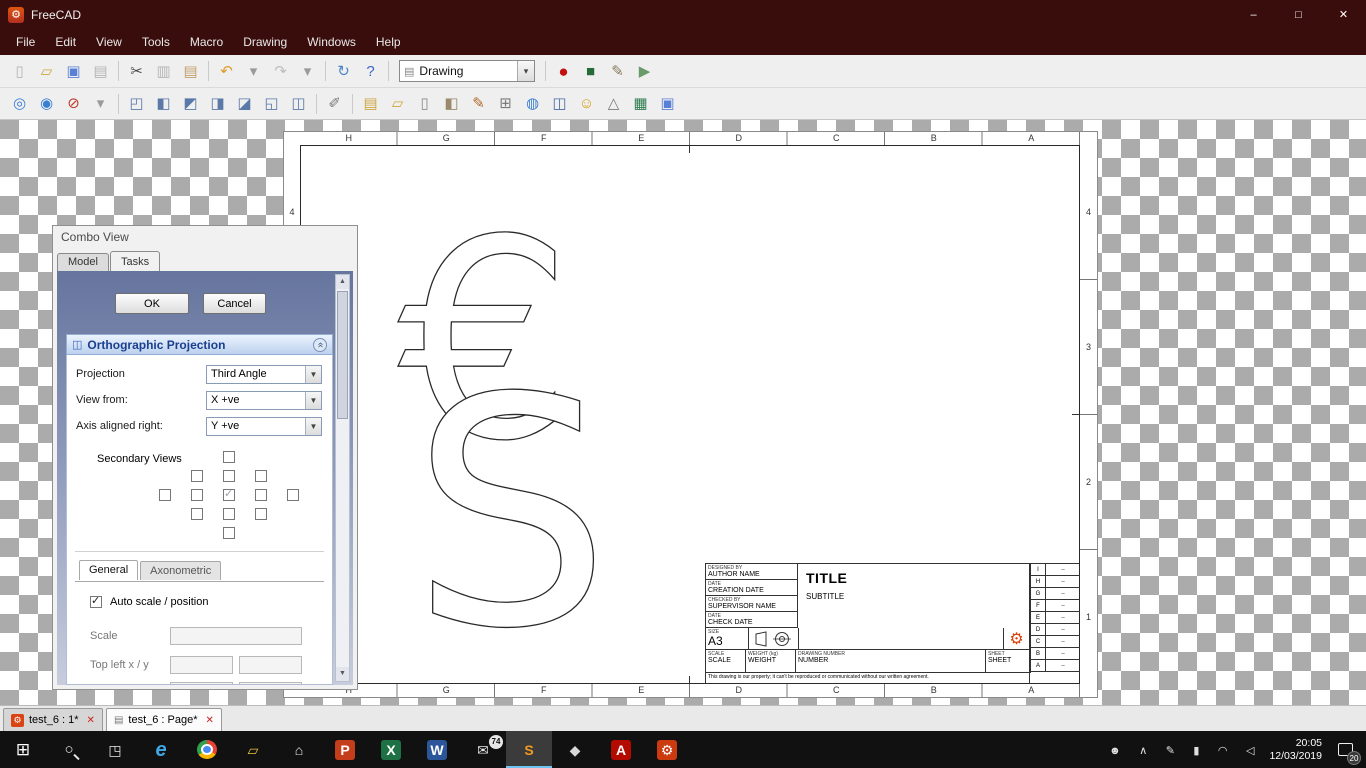  What do you see at coordinates (100, 104) in the screenshot?
I see `draw-style-dropdown: ▾` at bounding box center [100, 104].